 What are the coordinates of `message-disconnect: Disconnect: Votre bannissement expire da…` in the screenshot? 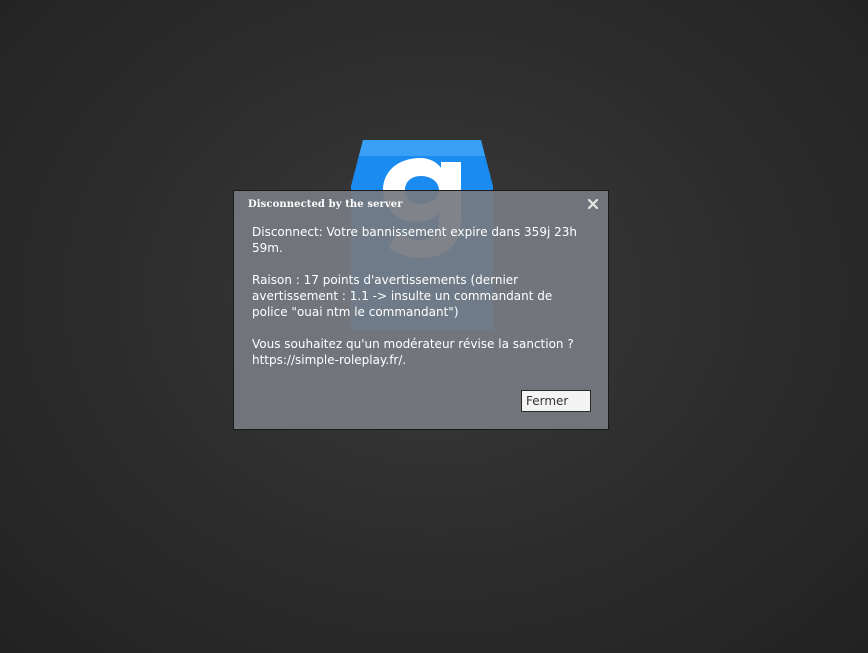 It's located at (414, 240).